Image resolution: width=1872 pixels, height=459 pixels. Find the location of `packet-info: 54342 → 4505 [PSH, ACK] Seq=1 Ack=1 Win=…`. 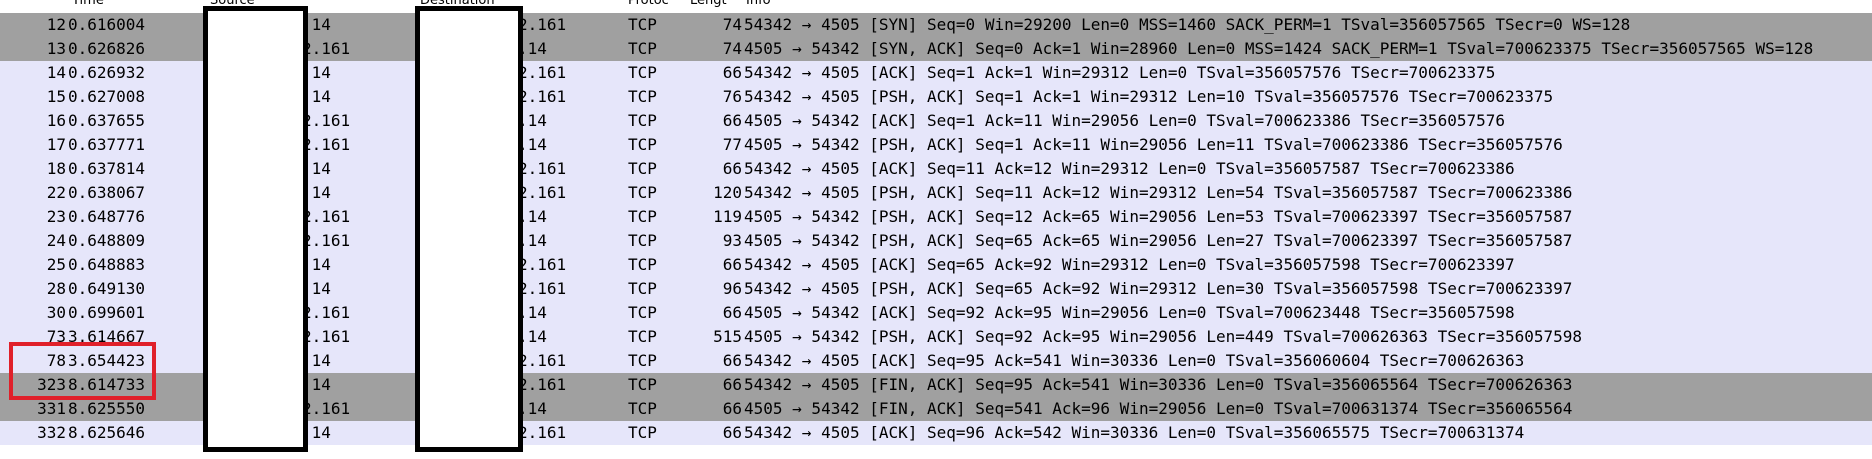

packet-info: 54342 → 4505 [PSH, ACK] Seq=1 Ack=1 Win=… is located at coordinates (1149, 96).